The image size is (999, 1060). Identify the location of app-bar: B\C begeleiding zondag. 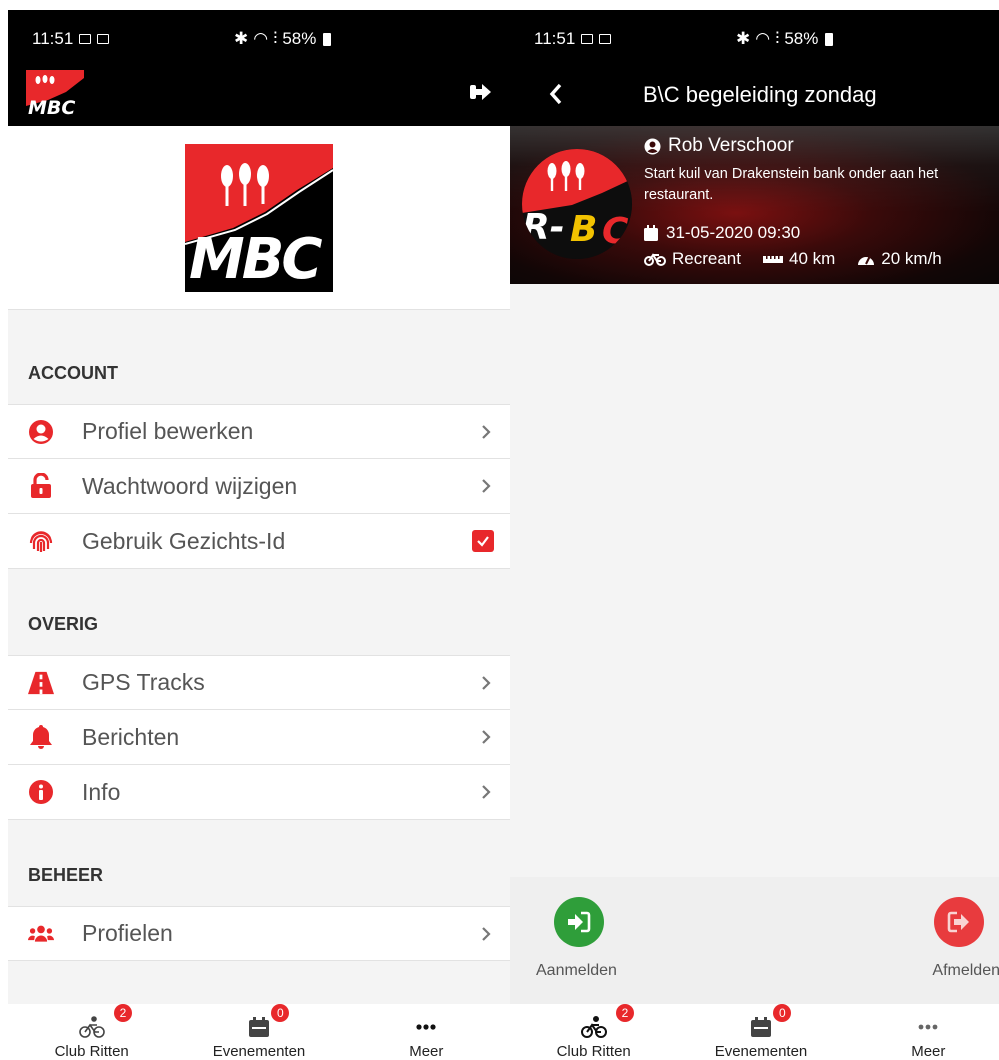
(754, 95).